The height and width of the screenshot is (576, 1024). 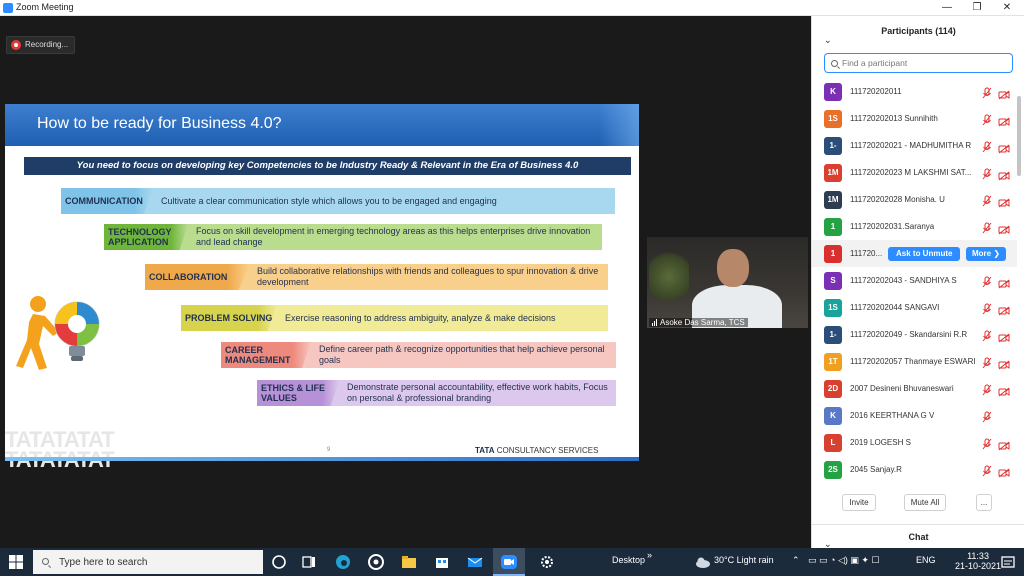 What do you see at coordinates (978, 561) in the screenshot?
I see `clock: 11:33 21-10-2021` at bounding box center [978, 561].